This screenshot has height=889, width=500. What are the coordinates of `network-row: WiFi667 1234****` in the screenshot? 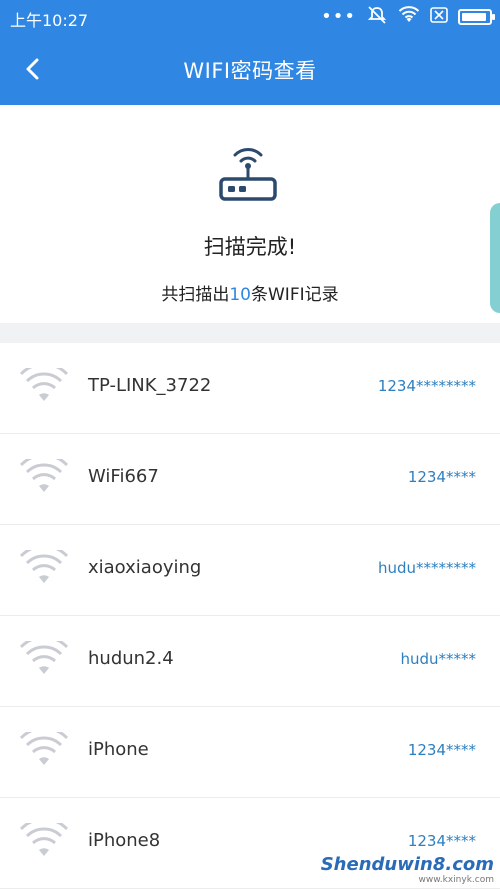 It's located at (250, 479).